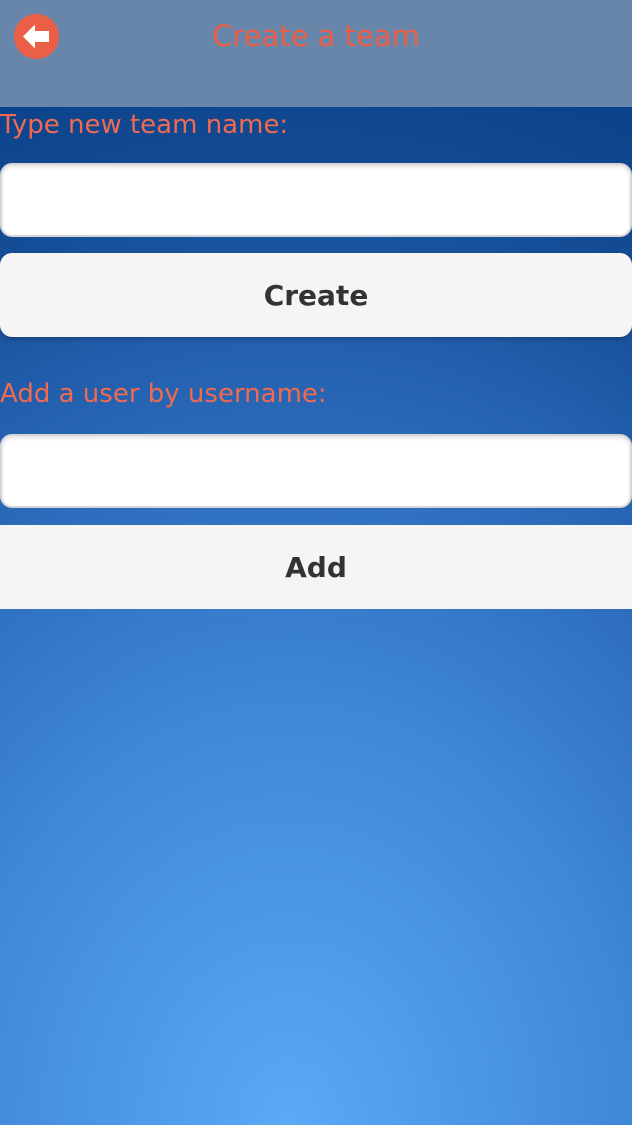 The height and width of the screenshot is (1125, 632). Describe the element at coordinates (316, 567) in the screenshot. I see `add-button: Add` at that location.